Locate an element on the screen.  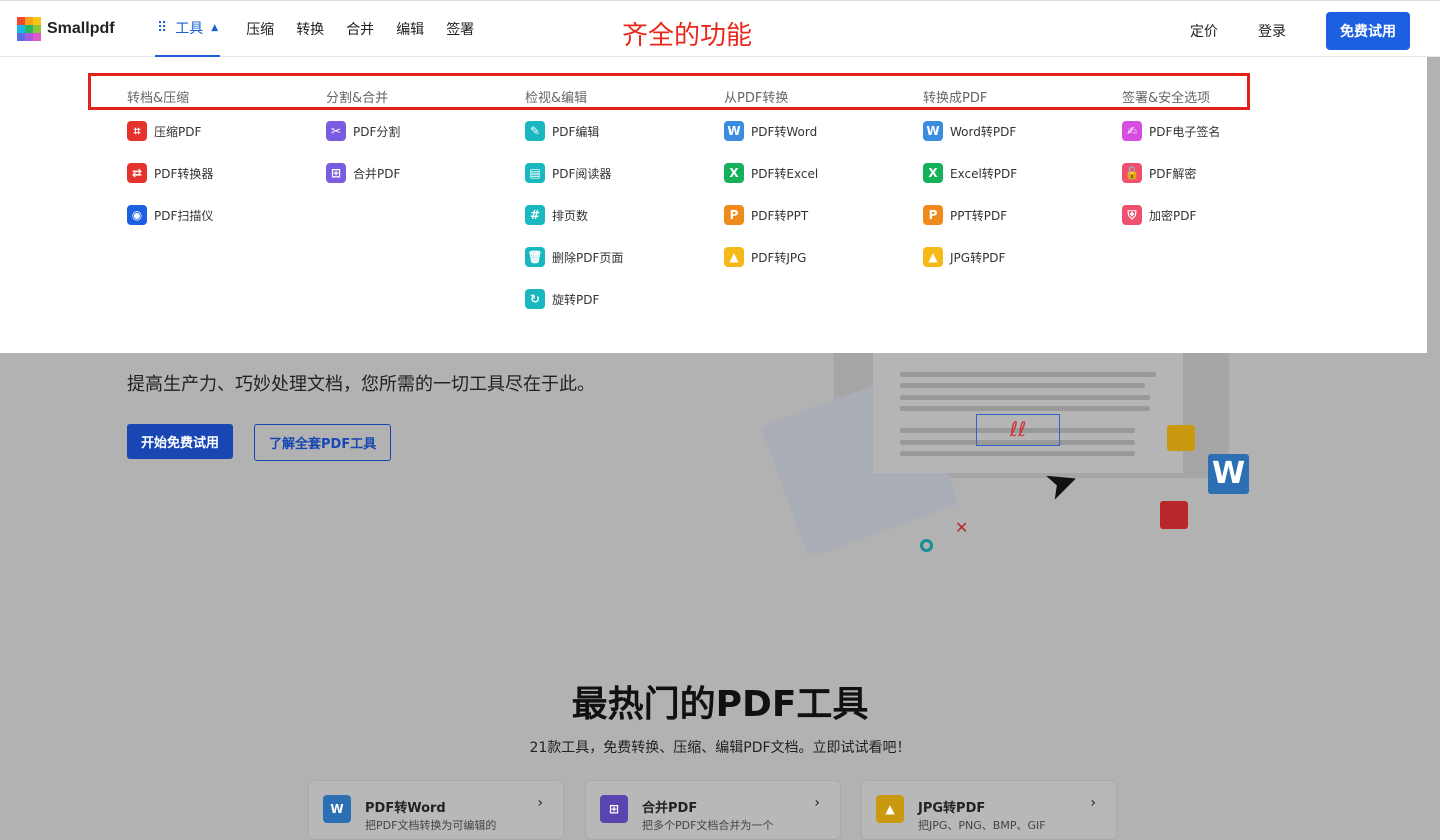
menu-item-label: JPG转PDF is located at coordinates (978, 257).